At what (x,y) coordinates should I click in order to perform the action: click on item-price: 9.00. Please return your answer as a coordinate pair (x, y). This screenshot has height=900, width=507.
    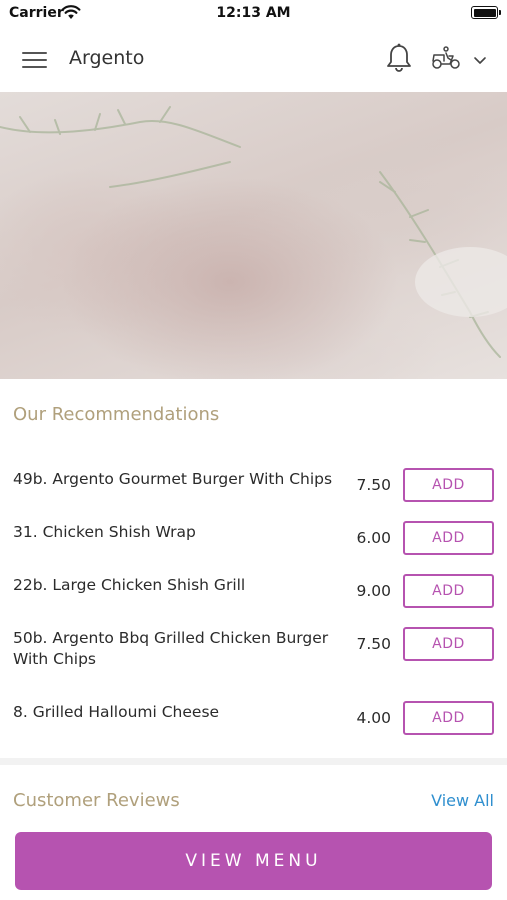
    Looking at the image, I should click on (373, 591).